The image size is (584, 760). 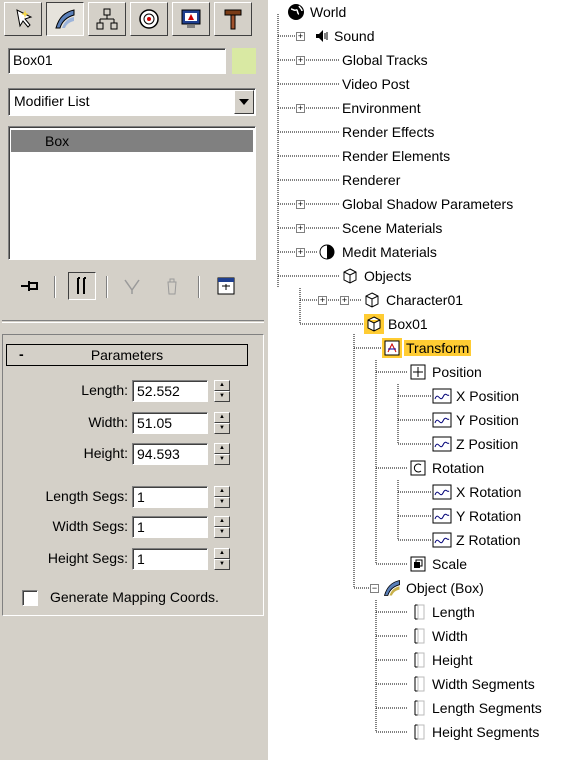 What do you see at coordinates (149, 19) in the screenshot?
I see `motion-tab` at bounding box center [149, 19].